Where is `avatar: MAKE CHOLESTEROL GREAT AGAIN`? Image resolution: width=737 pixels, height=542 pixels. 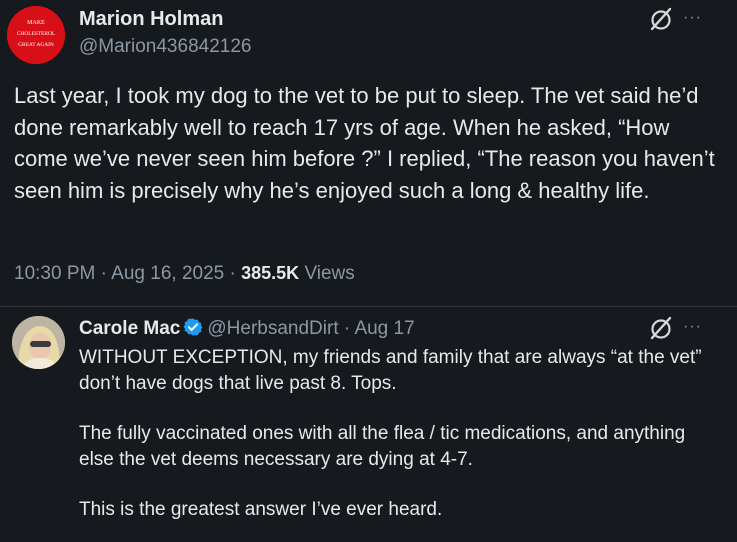 avatar: MAKE CHOLESTEROL GREAT AGAIN is located at coordinates (36, 35).